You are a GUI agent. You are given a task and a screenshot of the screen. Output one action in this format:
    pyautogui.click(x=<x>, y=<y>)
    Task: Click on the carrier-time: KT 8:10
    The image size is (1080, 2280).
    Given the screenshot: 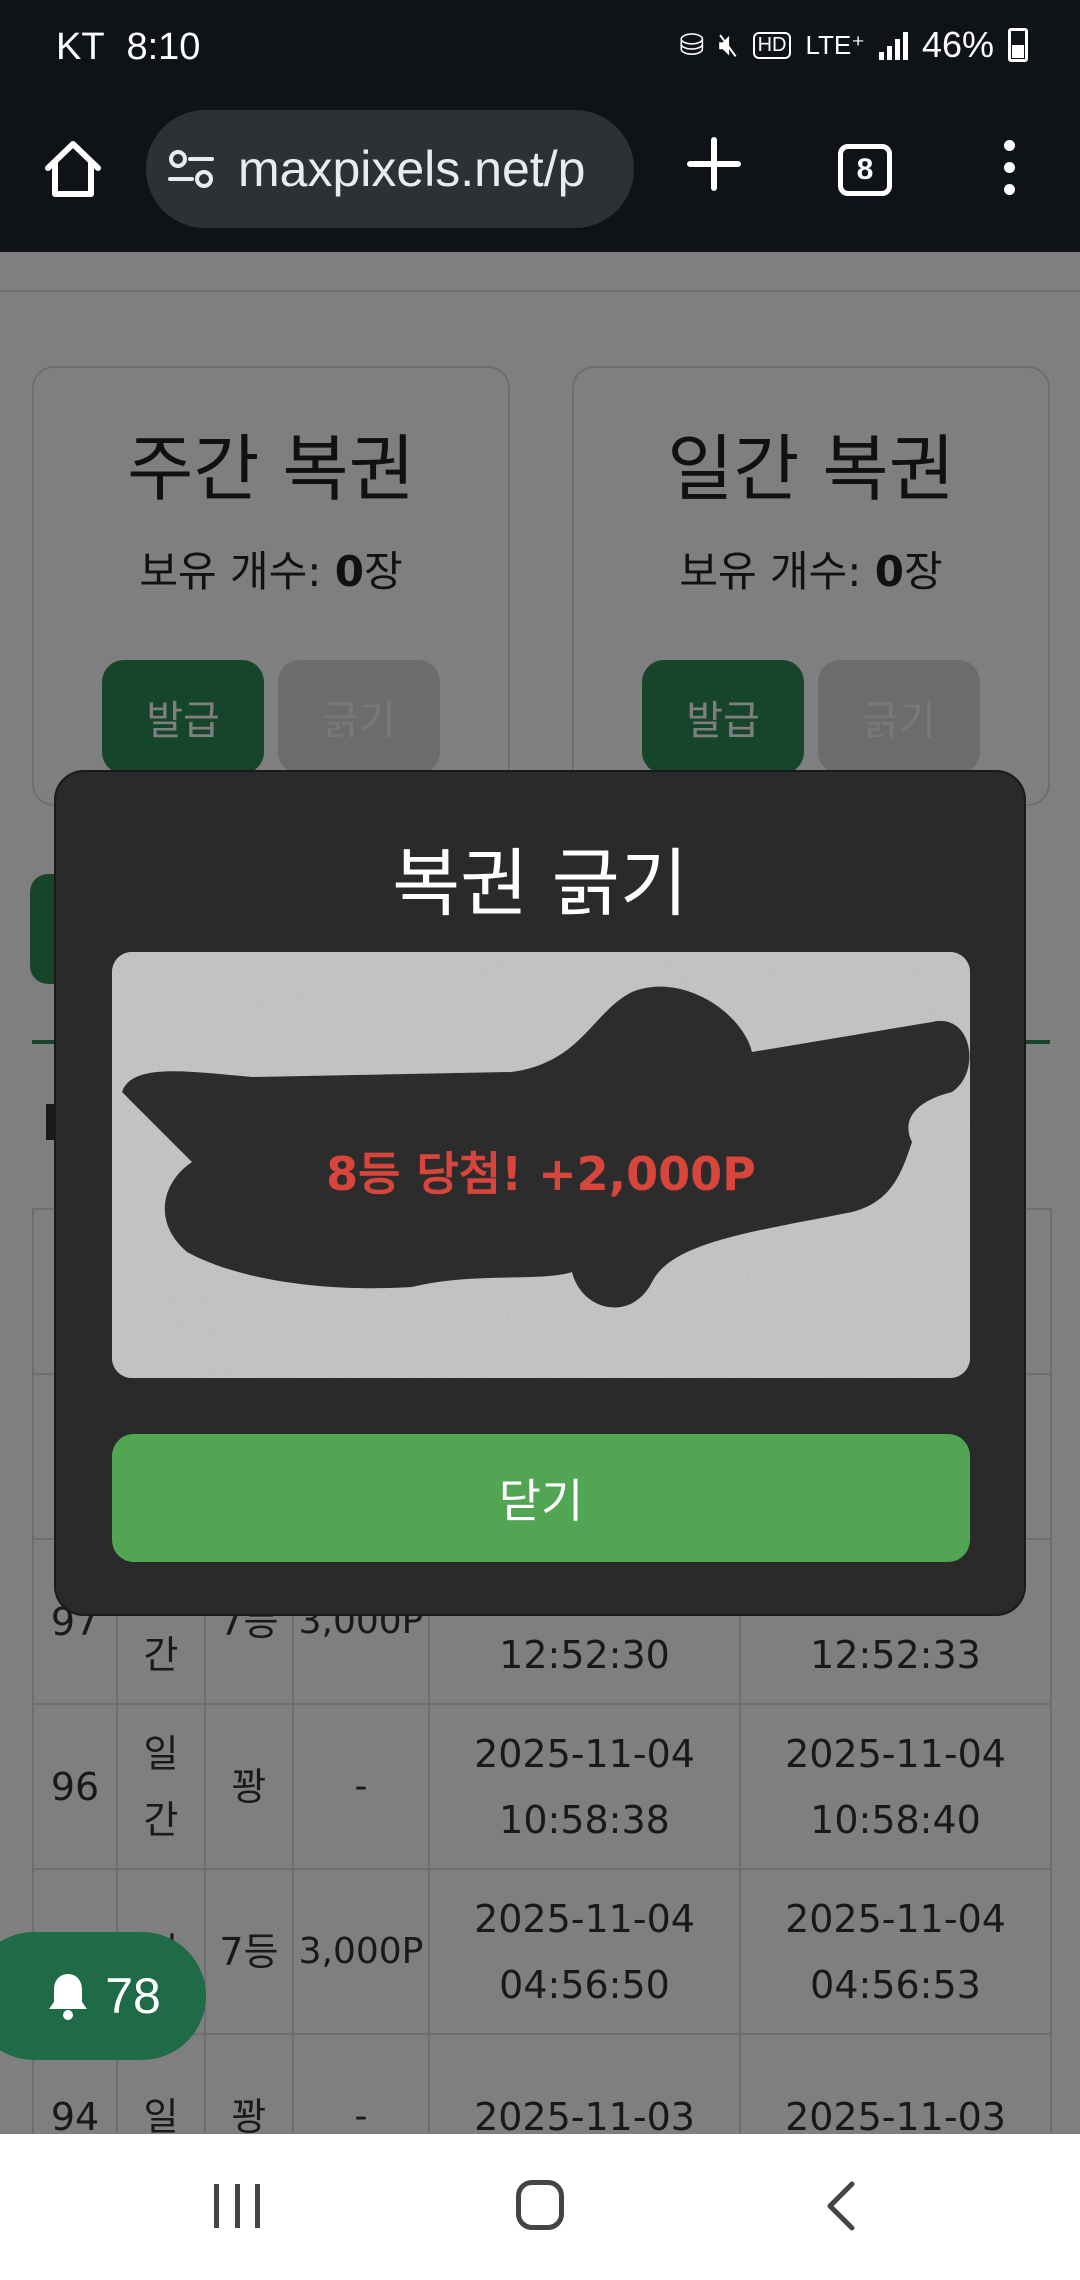 What is the action you would take?
    pyautogui.click(x=128, y=47)
    